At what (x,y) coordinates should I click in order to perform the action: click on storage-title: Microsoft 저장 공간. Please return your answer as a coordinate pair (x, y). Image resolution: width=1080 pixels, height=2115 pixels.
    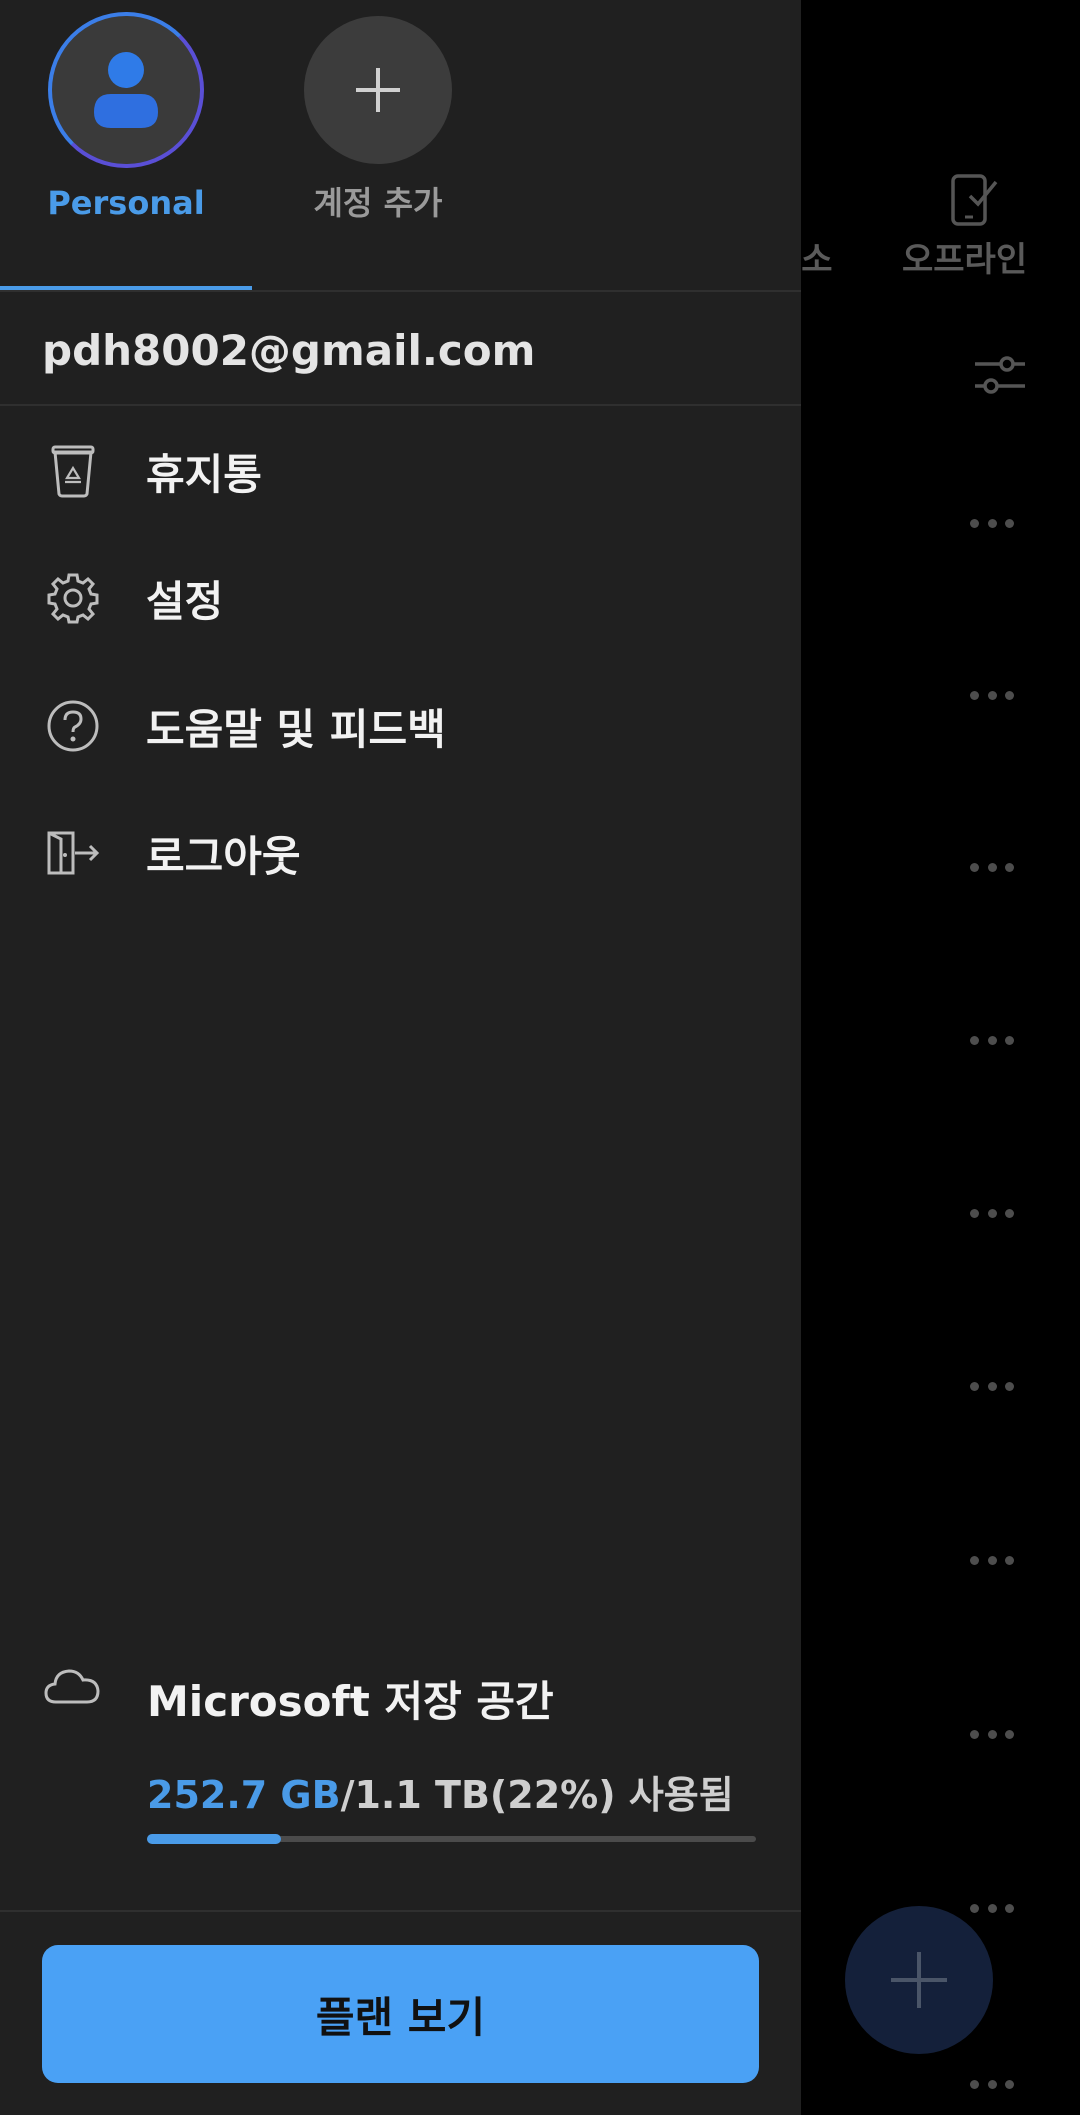
    Looking at the image, I should click on (350, 1698).